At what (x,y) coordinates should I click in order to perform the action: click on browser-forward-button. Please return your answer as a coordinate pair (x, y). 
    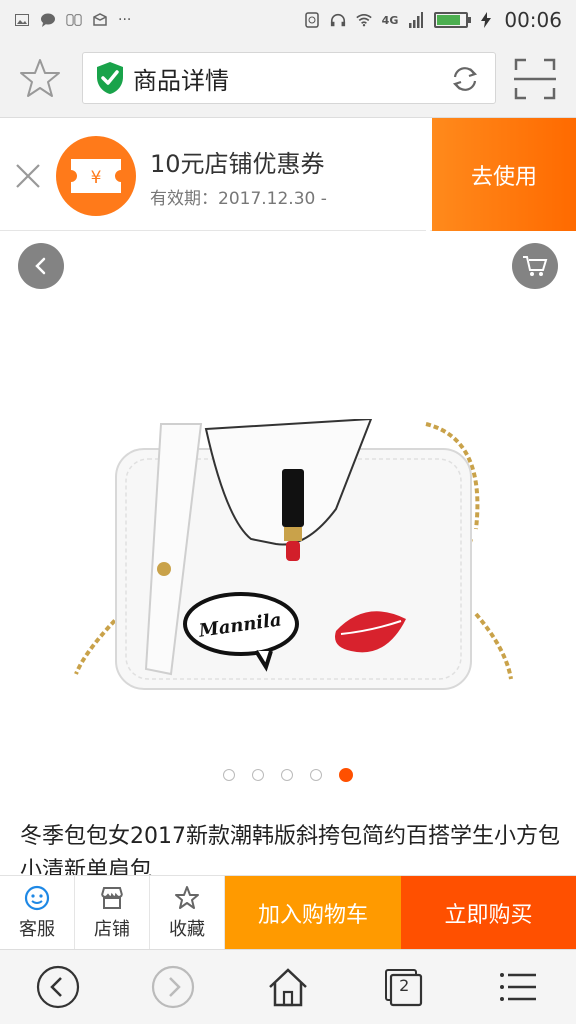
    Looking at the image, I should click on (173, 987).